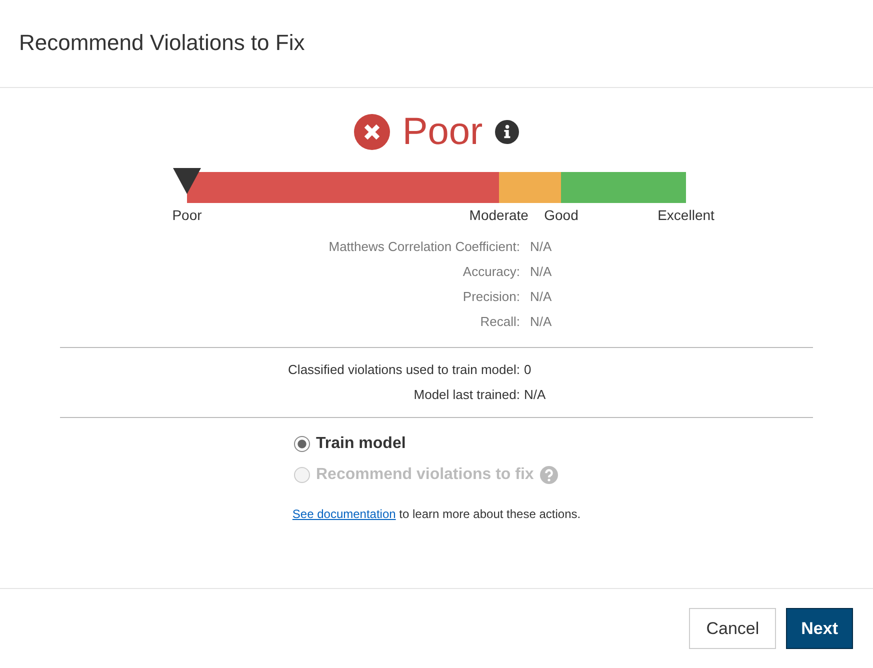  What do you see at coordinates (187, 215) in the screenshot?
I see `scale-label: Poor` at bounding box center [187, 215].